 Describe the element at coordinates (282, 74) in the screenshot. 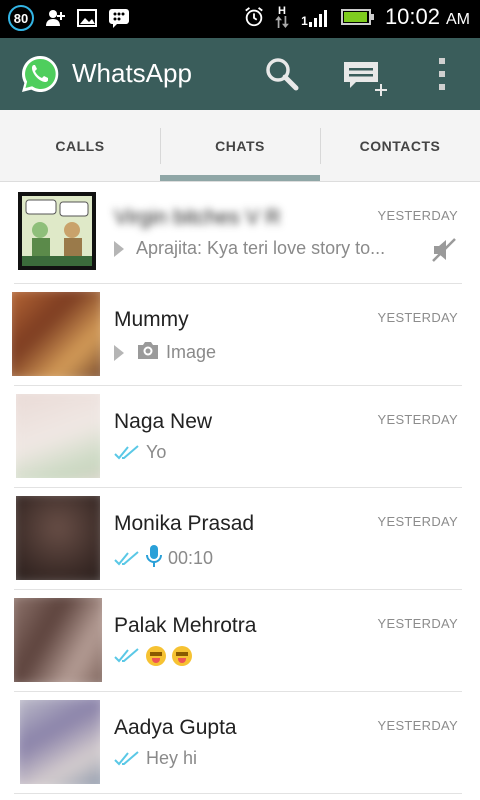

I see `search-icon` at that location.